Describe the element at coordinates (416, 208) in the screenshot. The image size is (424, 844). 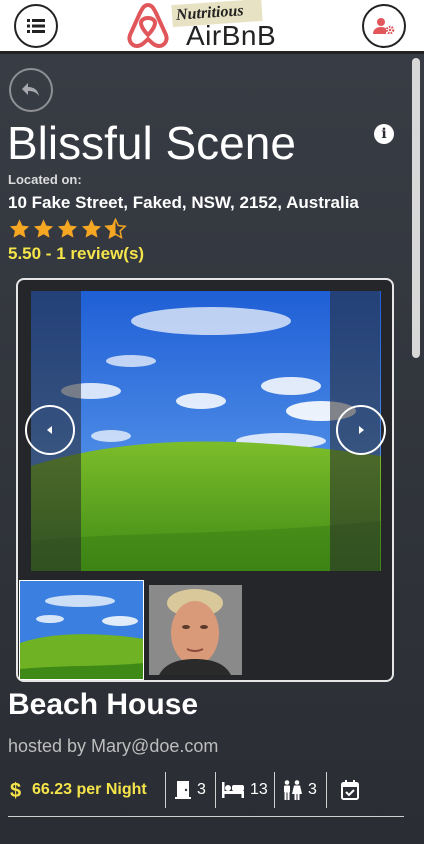
I see `scrollbar` at that location.